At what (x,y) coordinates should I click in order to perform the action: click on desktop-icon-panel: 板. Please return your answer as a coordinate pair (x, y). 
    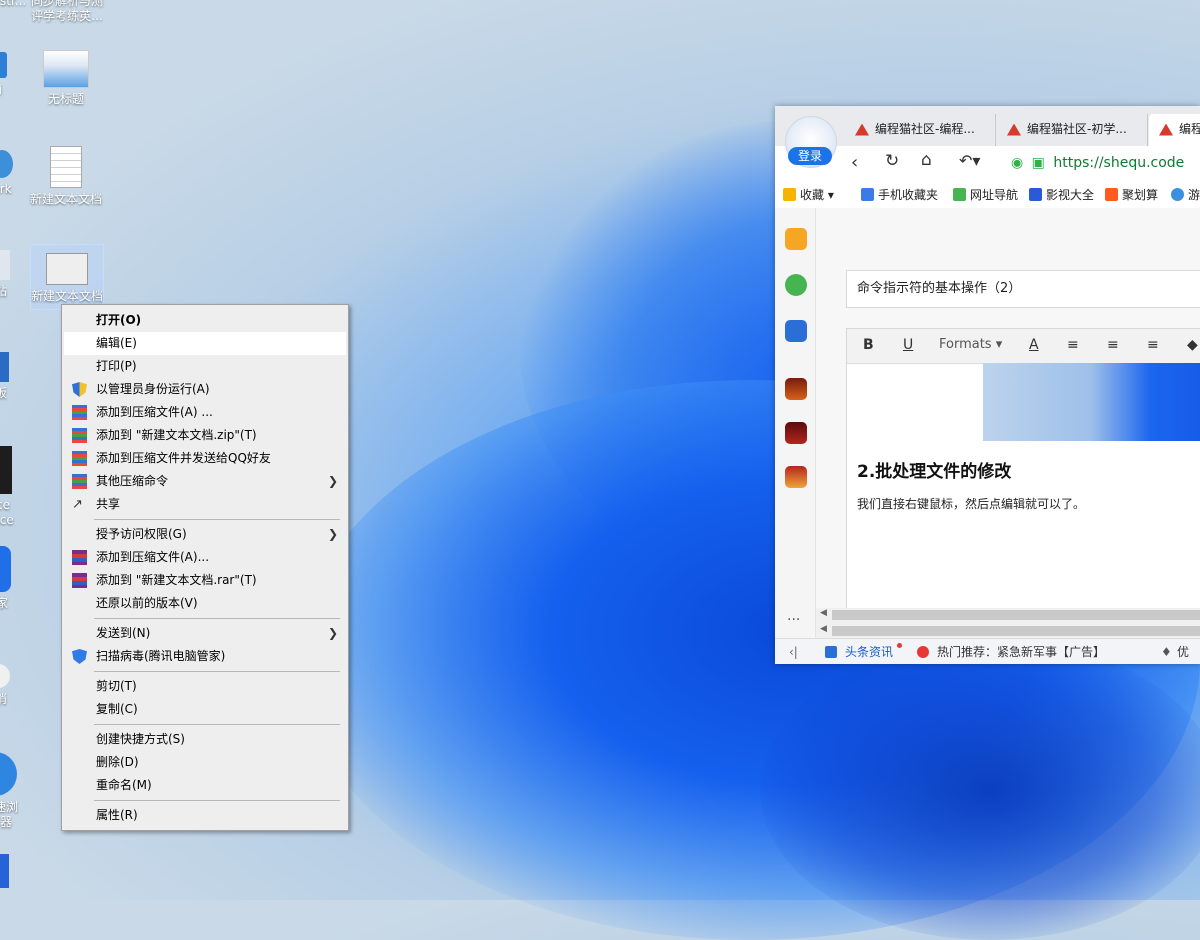
    Looking at the image, I should click on (6, 376).